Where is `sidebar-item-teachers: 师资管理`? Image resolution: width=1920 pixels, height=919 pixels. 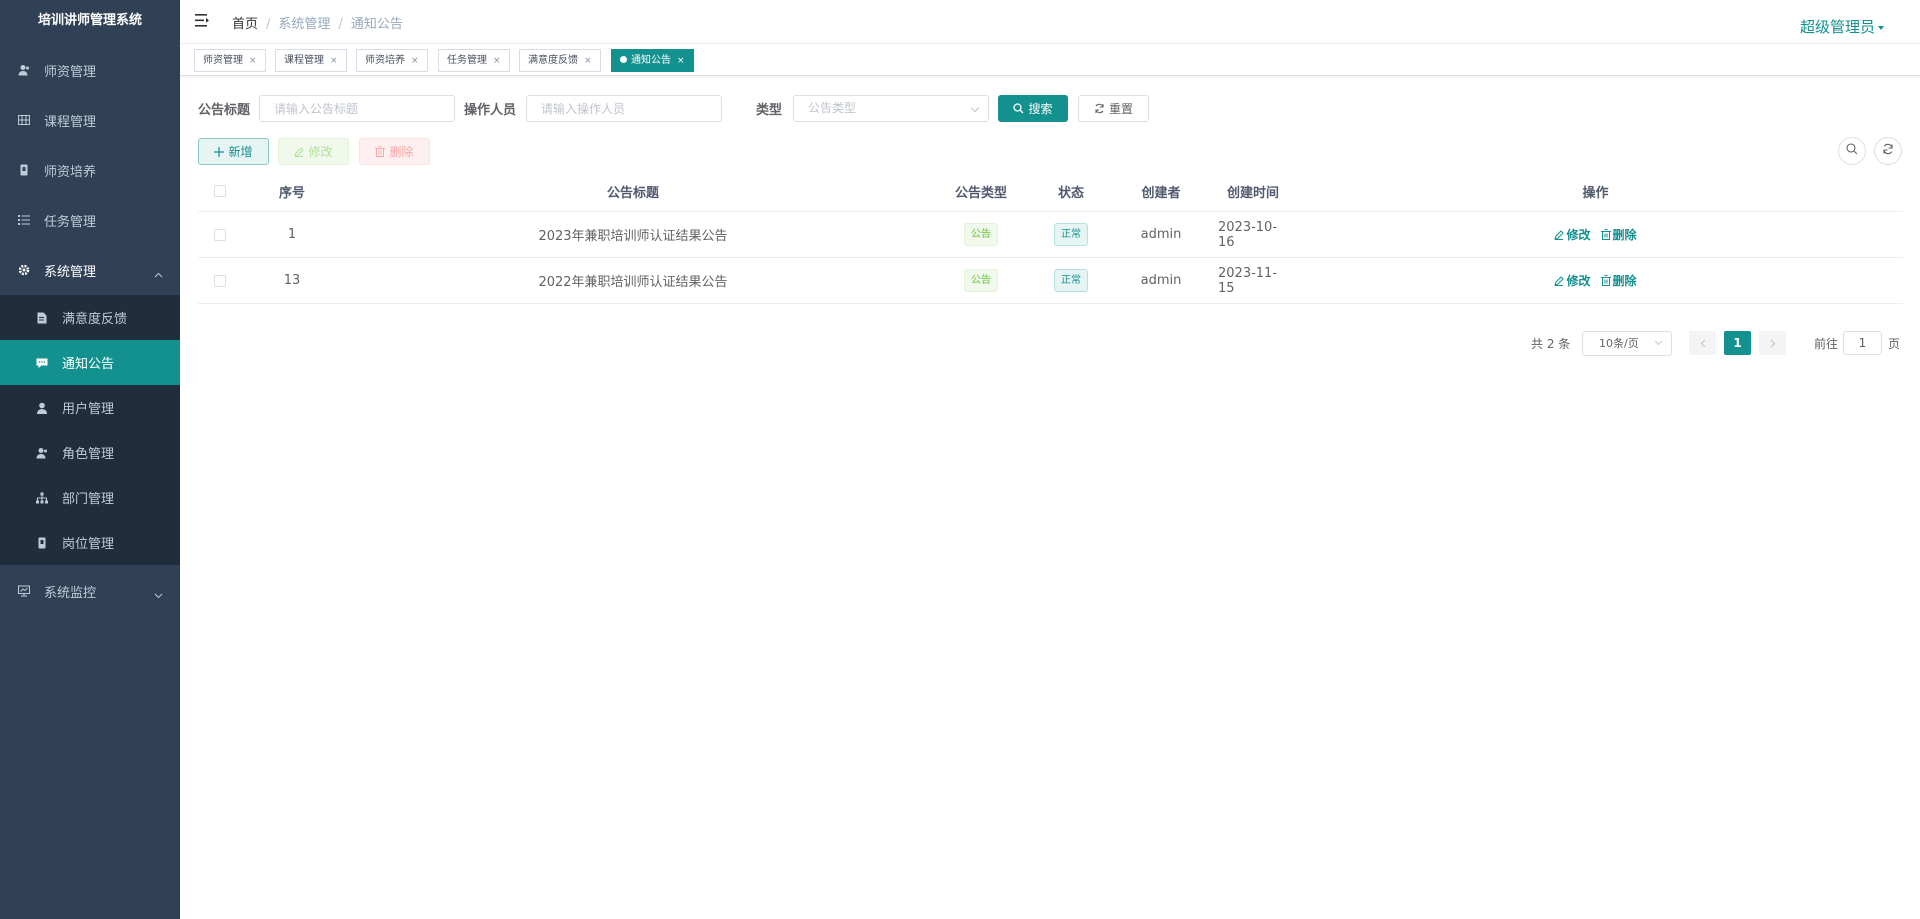 sidebar-item-teachers: 师资管理 is located at coordinates (90, 70).